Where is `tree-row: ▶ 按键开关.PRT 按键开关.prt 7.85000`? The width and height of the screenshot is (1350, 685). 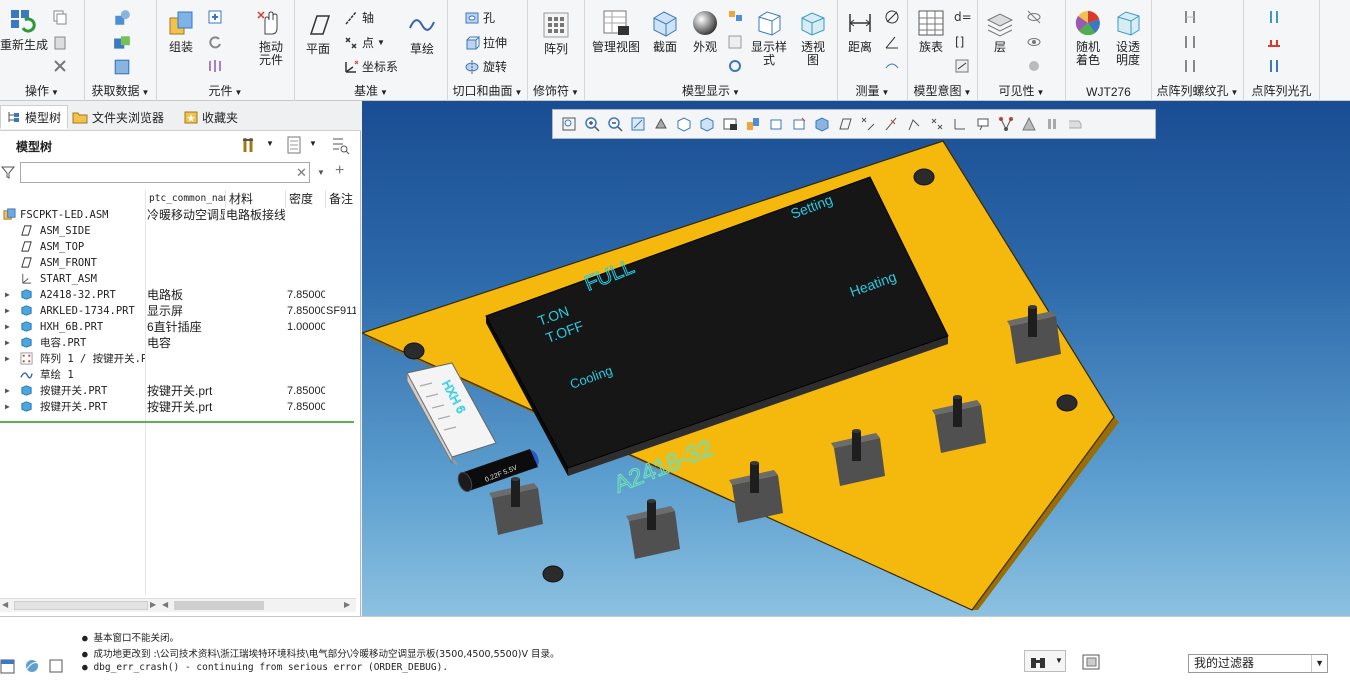 tree-row: ▶ 按键开关.PRT 按键开关.prt 7.85000 is located at coordinates (180, 391).